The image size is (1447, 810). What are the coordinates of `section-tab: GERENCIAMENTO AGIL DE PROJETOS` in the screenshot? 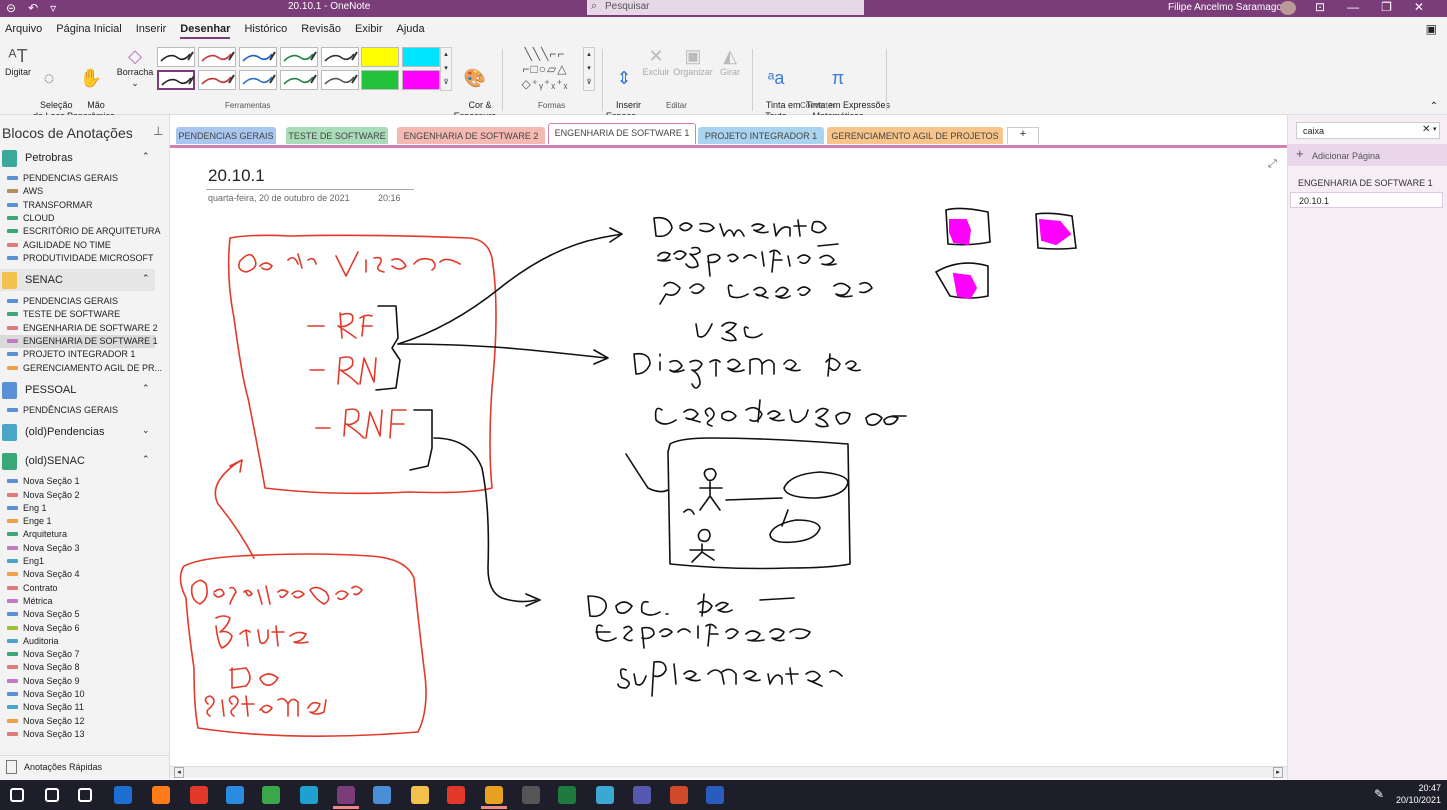 It's located at (915, 135).